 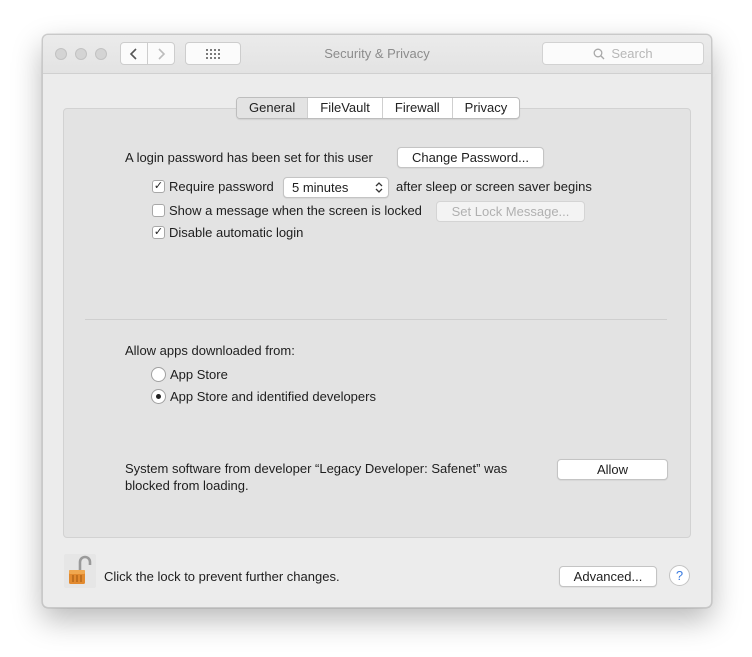 What do you see at coordinates (377, 54) in the screenshot?
I see `titlebar: Security & Privacy Search` at bounding box center [377, 54].